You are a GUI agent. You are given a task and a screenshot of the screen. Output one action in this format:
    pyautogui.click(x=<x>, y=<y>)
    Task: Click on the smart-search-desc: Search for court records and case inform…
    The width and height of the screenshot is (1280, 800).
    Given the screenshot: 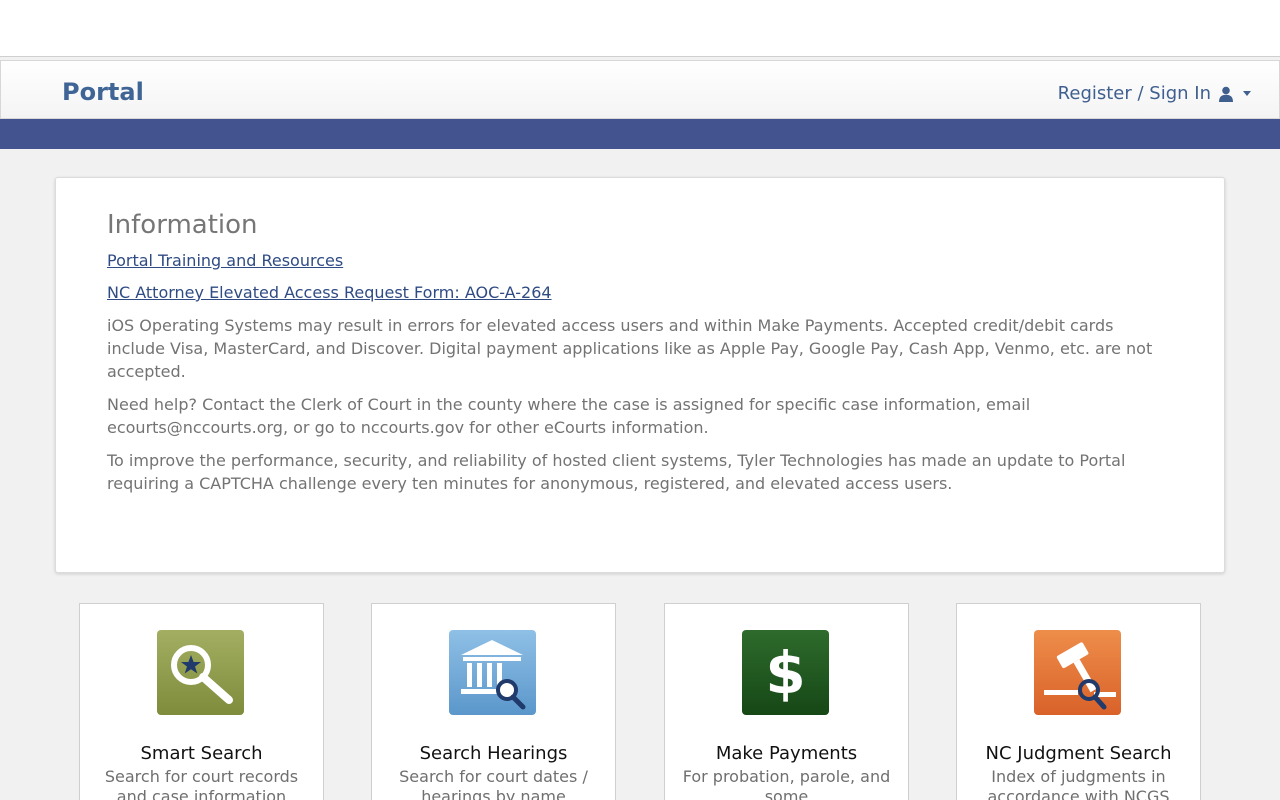 What is the action you would take?
    pyautogui.click(x=201, y=783)
    